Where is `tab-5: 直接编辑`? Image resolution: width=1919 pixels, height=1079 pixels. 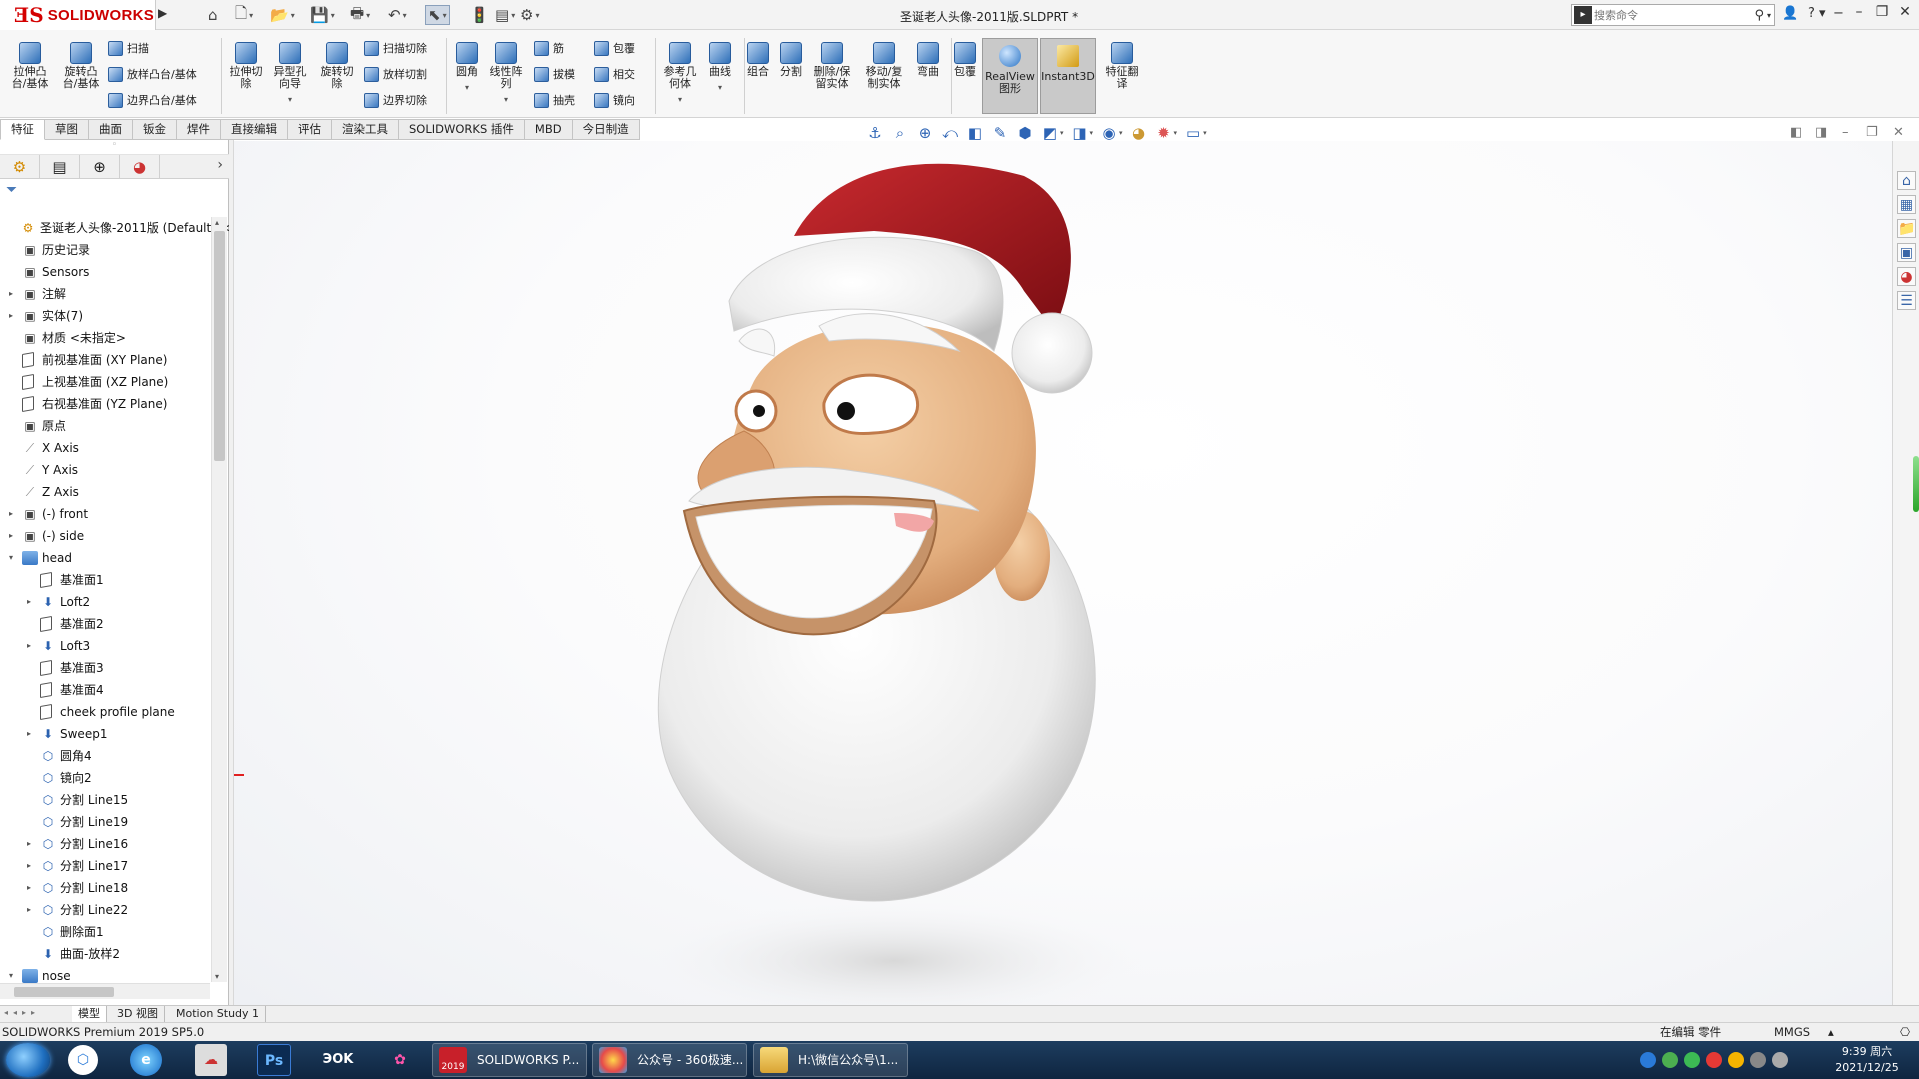 tab-5: 直接编辑 is located at coordinates (254, 129).